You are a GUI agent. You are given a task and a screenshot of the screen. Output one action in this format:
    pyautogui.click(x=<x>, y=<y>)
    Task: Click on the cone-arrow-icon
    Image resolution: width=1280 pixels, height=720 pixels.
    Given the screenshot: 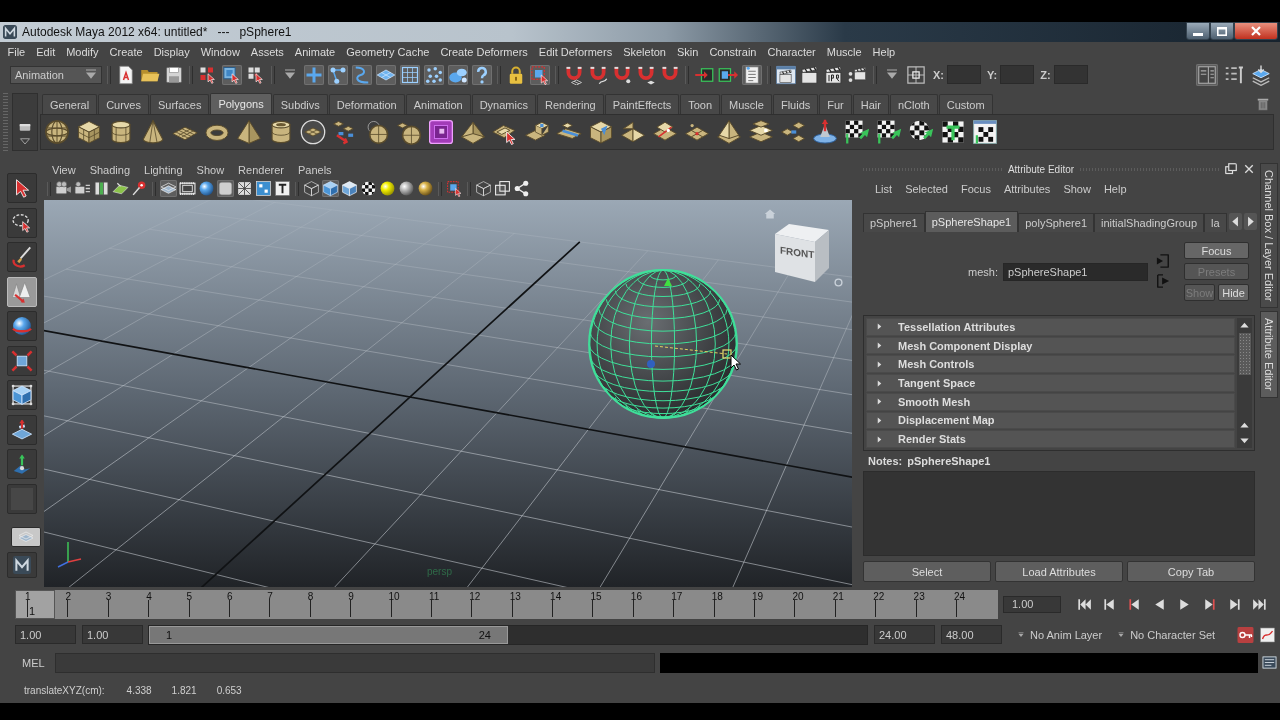 What is the action you would take?
    pyautogui.click(x=825, y=132)
    